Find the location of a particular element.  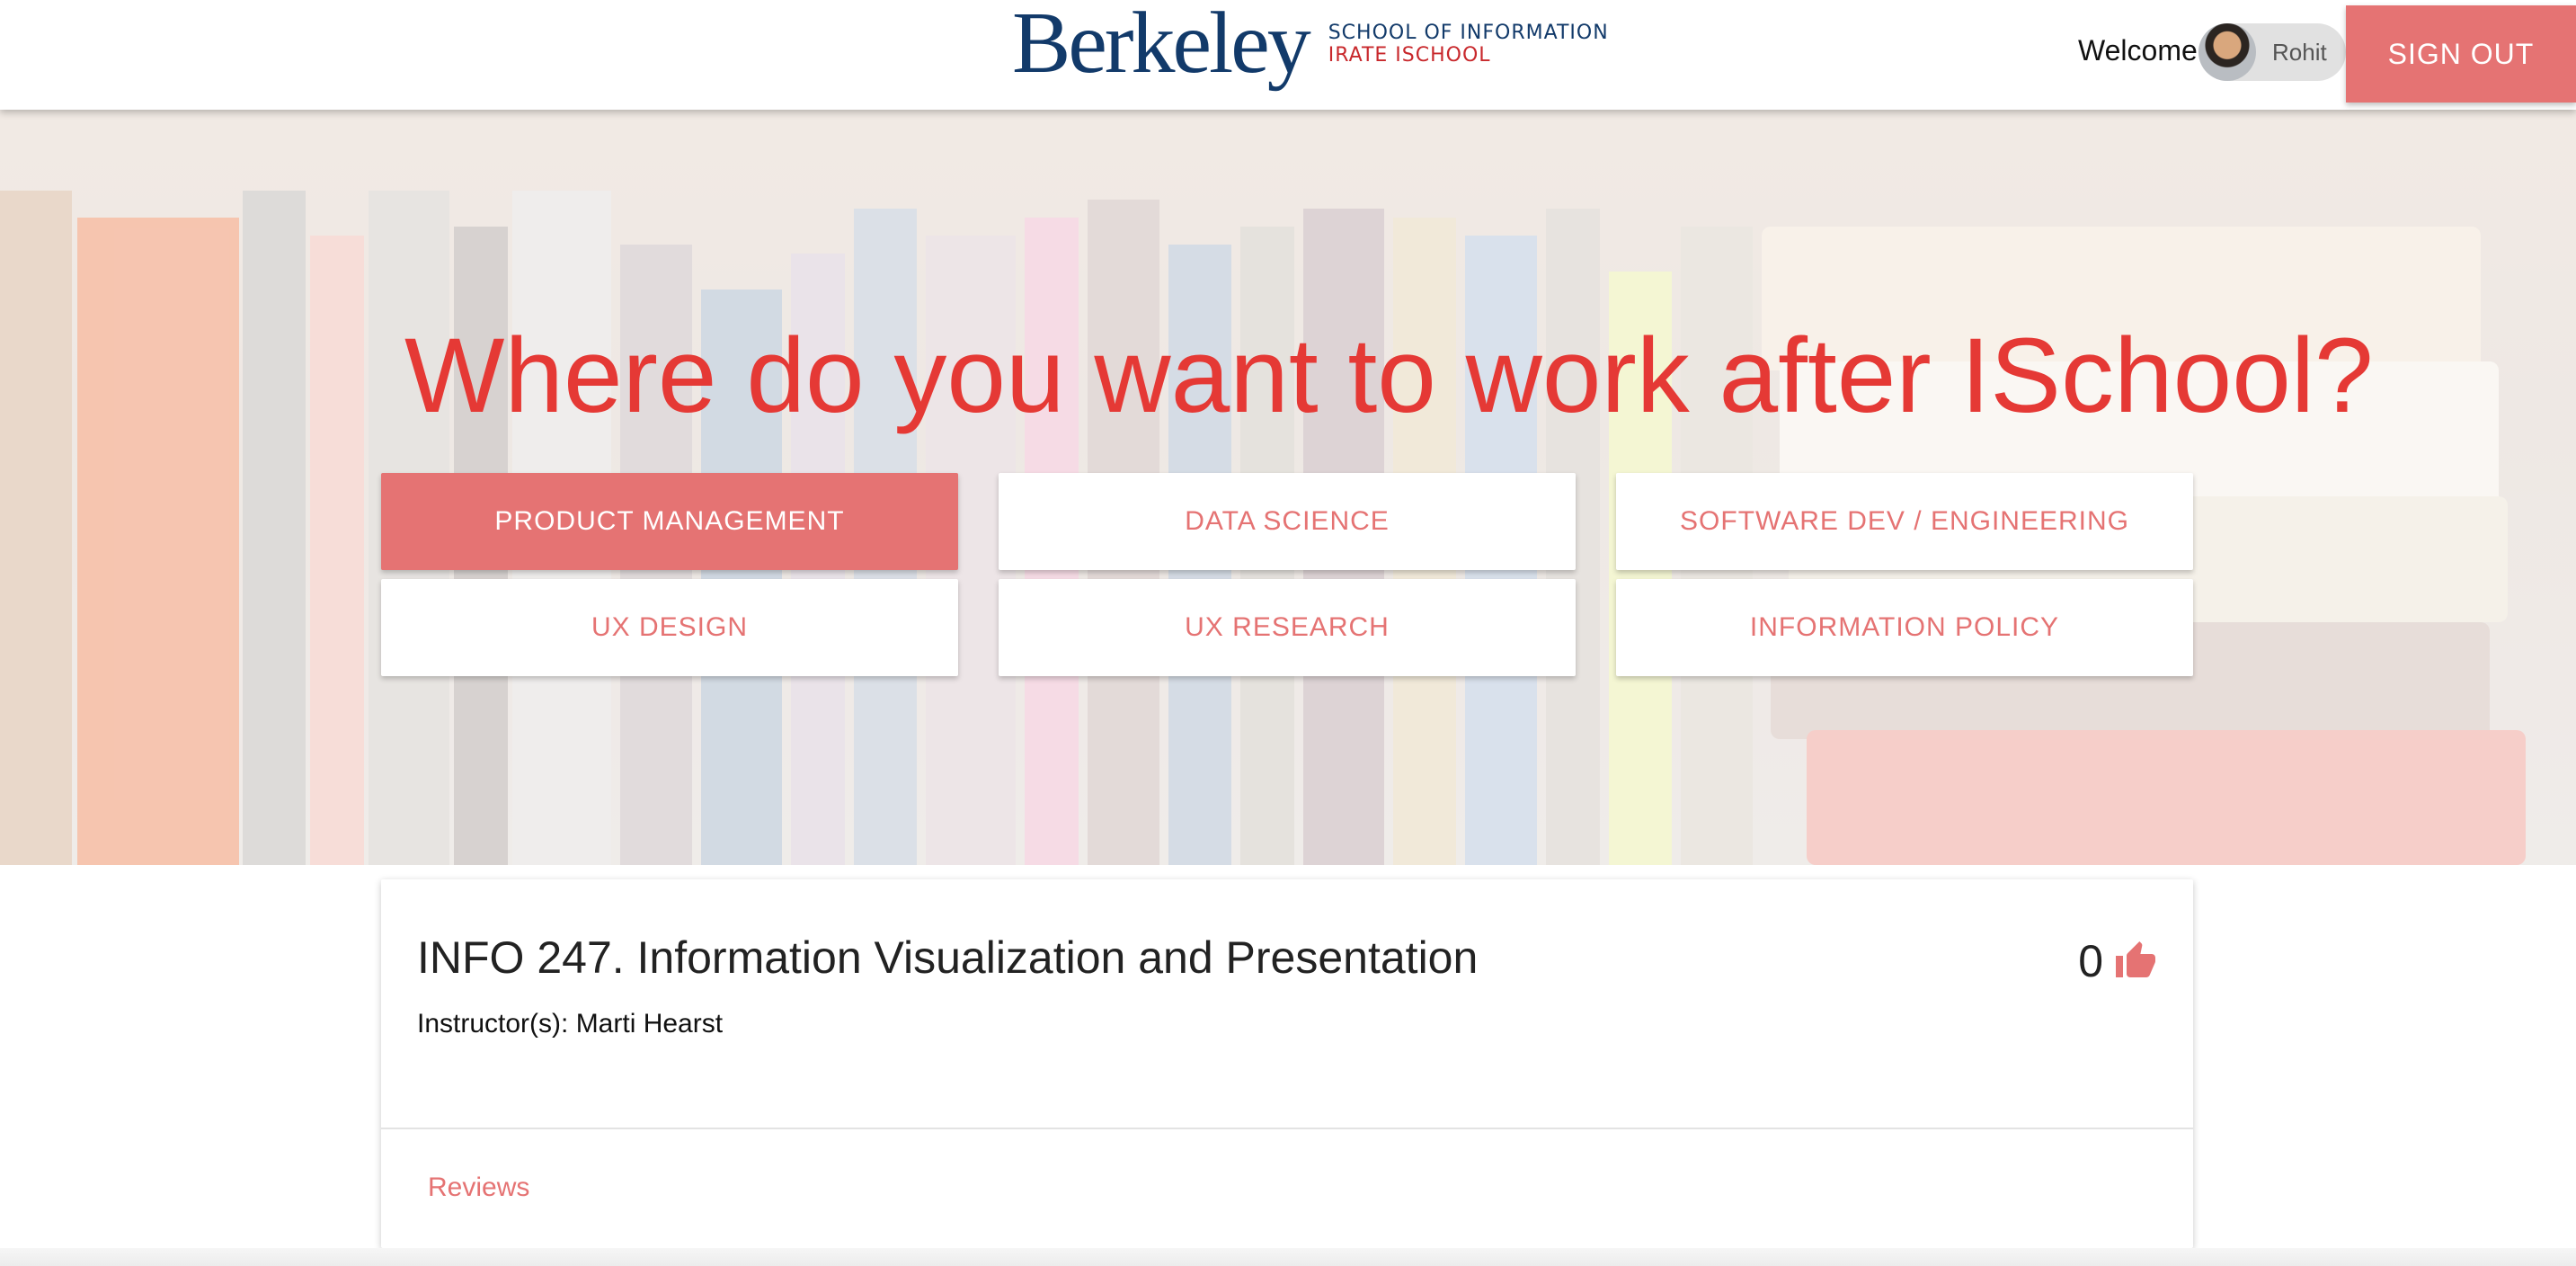

card-divider is located at coordinates (1287, 1128).